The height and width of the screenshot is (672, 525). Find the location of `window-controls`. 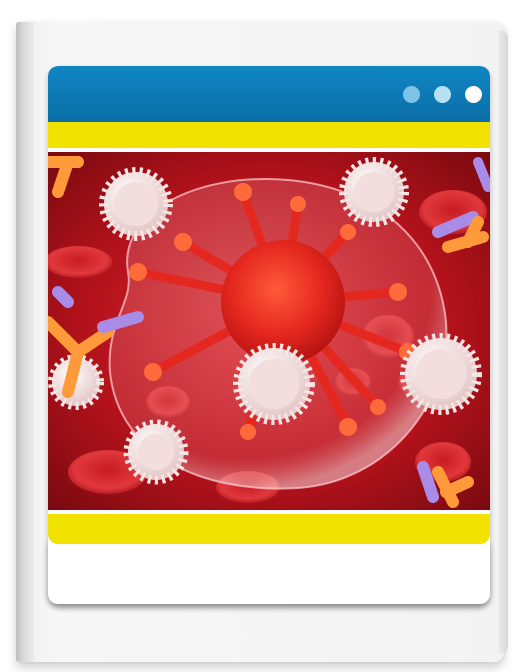

window-controls is located at coordinates (442, 94).